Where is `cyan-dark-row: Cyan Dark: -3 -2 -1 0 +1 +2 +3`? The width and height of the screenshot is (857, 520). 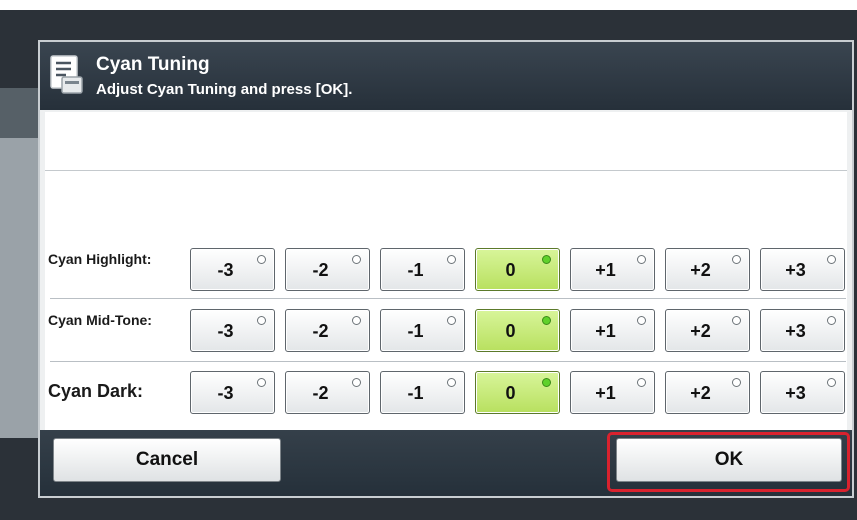 cyan-dark-row: Cyan Dark: -3 -2 -1 0 +1 +2 +3 is located at coordinates (446, 392).